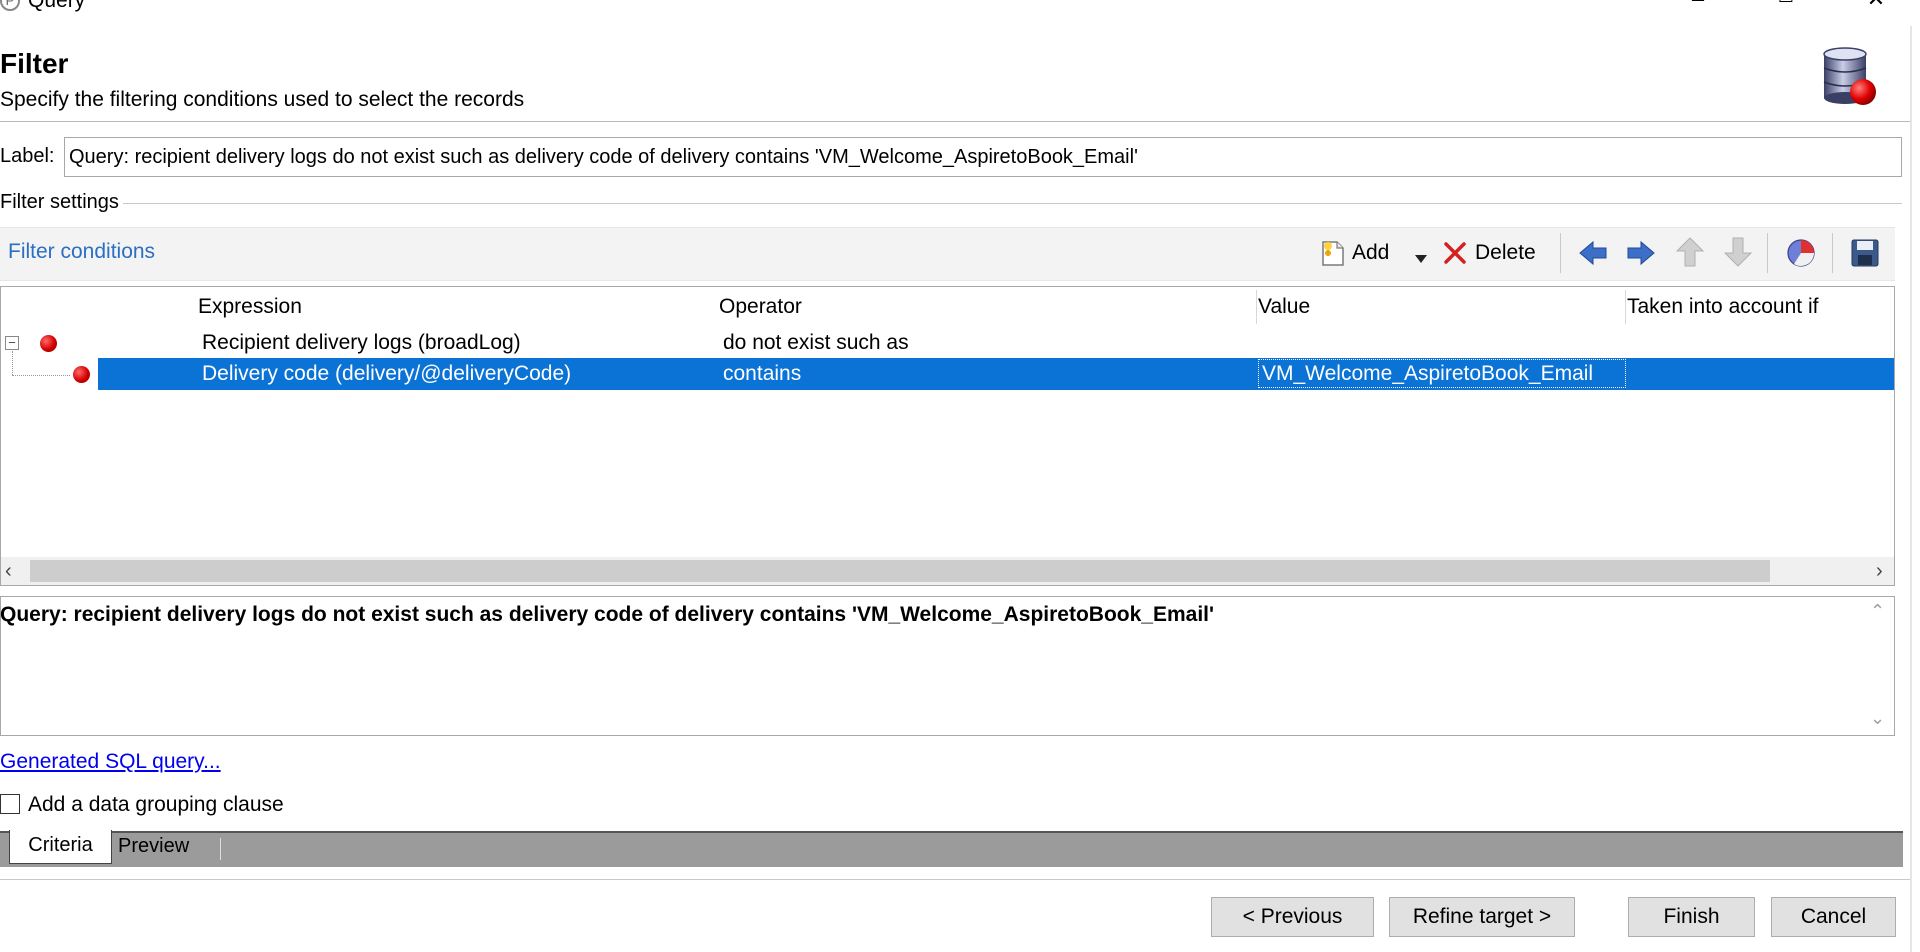 The width and height of the screenshot is (1920, 952). I want to click on filter-conditions-label: Filter conditions, so click(82, 251).